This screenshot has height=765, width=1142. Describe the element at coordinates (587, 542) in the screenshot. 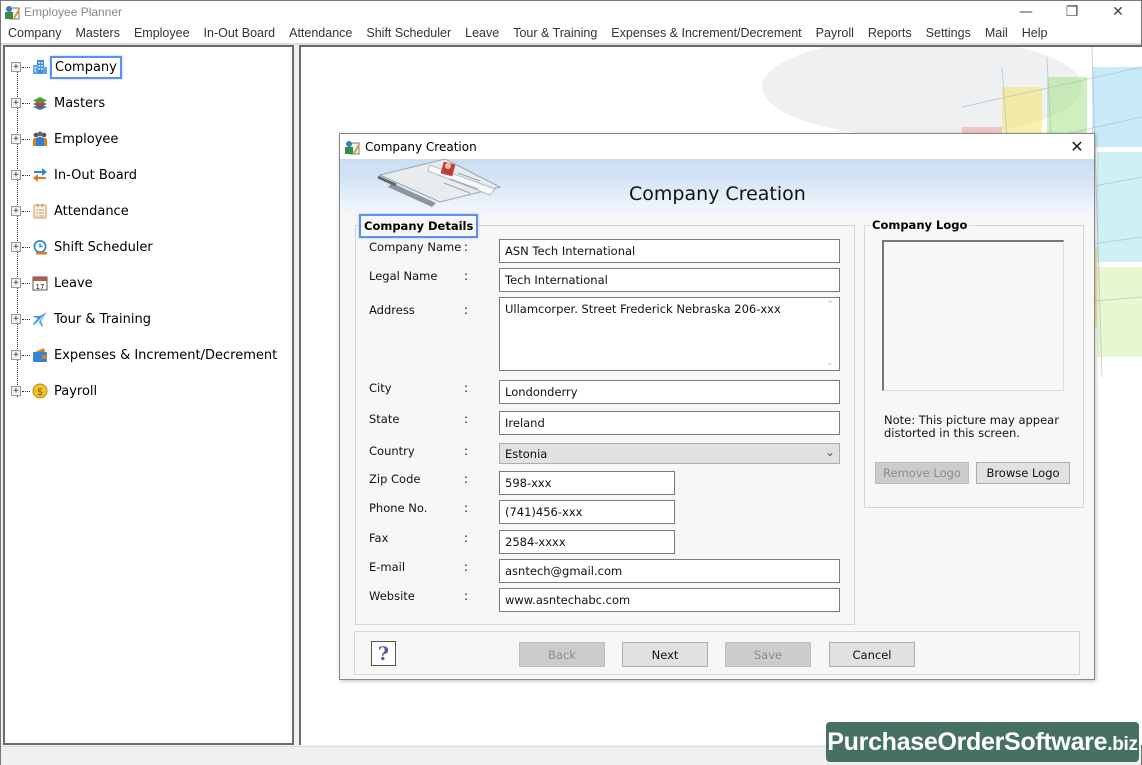

I see `fax-input: 2584-xxxx` at that location.